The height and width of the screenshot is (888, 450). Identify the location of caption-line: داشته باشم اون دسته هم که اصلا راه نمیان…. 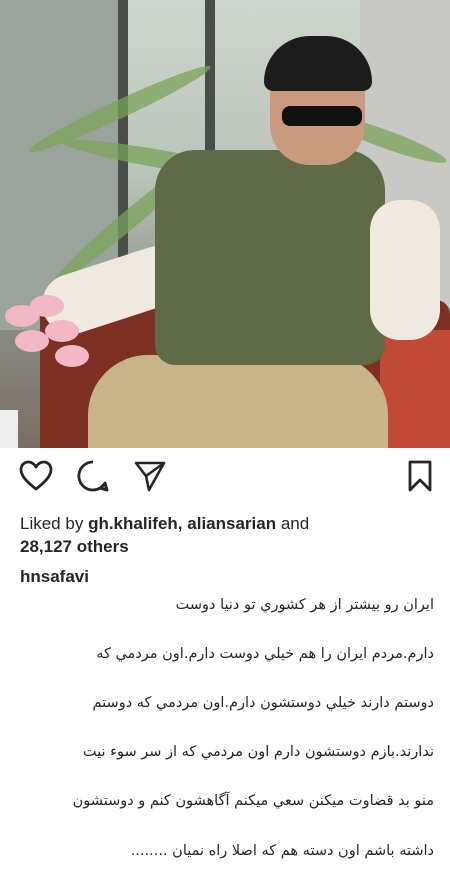
(282, 850).